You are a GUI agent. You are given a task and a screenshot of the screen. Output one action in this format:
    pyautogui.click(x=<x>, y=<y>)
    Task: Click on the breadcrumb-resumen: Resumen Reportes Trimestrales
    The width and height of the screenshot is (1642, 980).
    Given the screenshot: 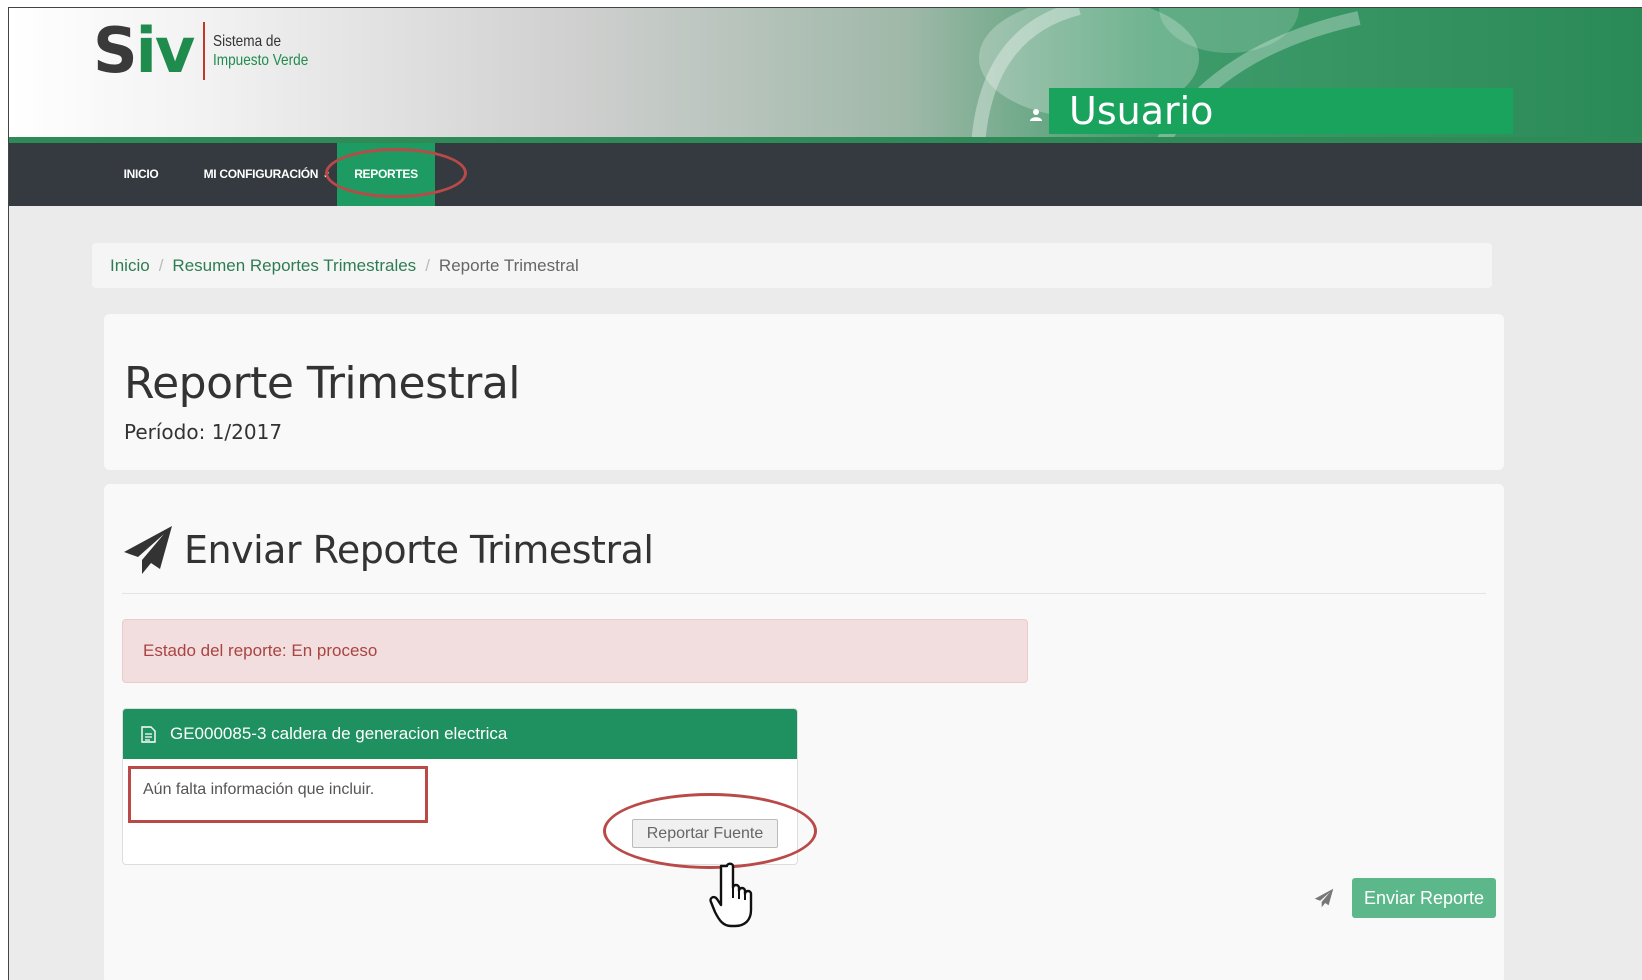 What is the action you would take?
    pyautogui.click(x=294, y=265)
    